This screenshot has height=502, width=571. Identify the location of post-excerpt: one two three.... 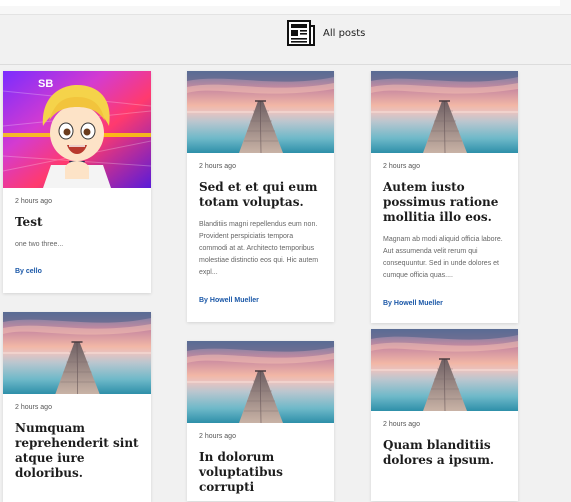
(39, 244).